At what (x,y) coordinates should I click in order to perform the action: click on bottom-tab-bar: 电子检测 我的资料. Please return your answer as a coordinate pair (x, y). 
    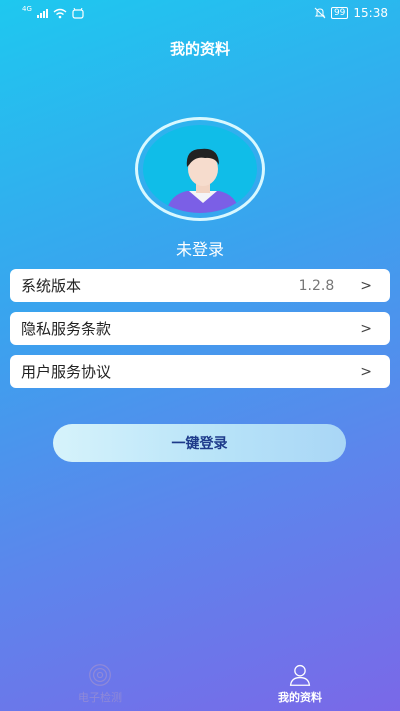
    Looking at the image, I should click on (200, 687).